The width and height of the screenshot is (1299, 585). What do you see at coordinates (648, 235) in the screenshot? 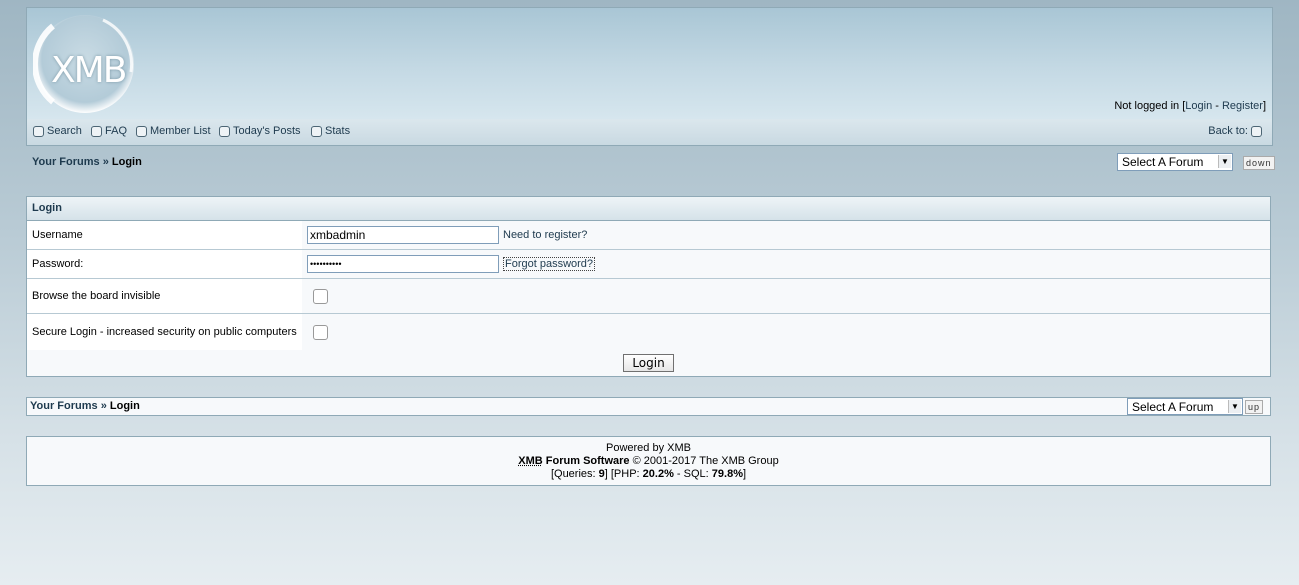
I see `username-row: Username xmbadmin Need to register?` at bounding box center [648, 235].